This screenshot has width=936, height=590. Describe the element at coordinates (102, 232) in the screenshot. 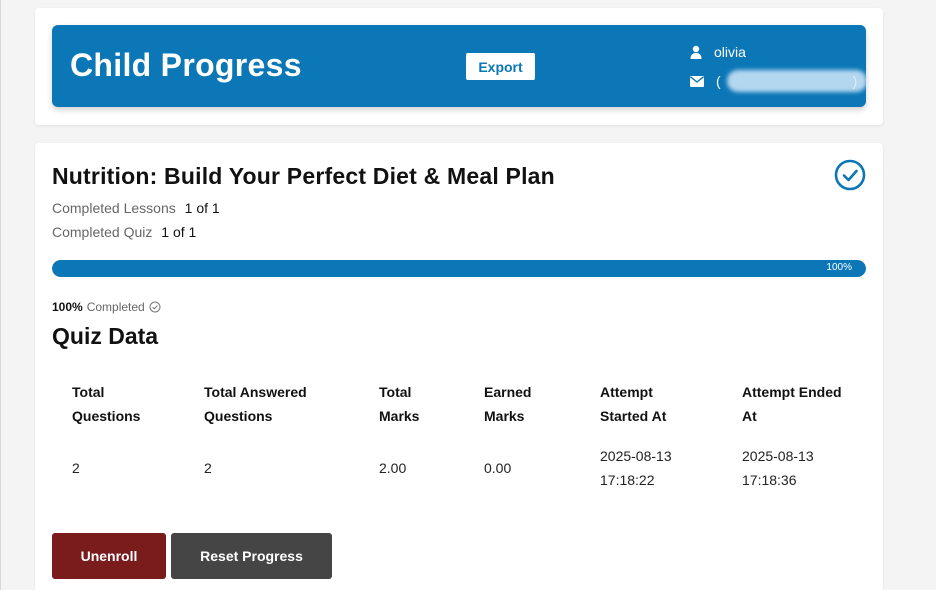

I see `completed-quiz-label: Completed Quiz` at that location.